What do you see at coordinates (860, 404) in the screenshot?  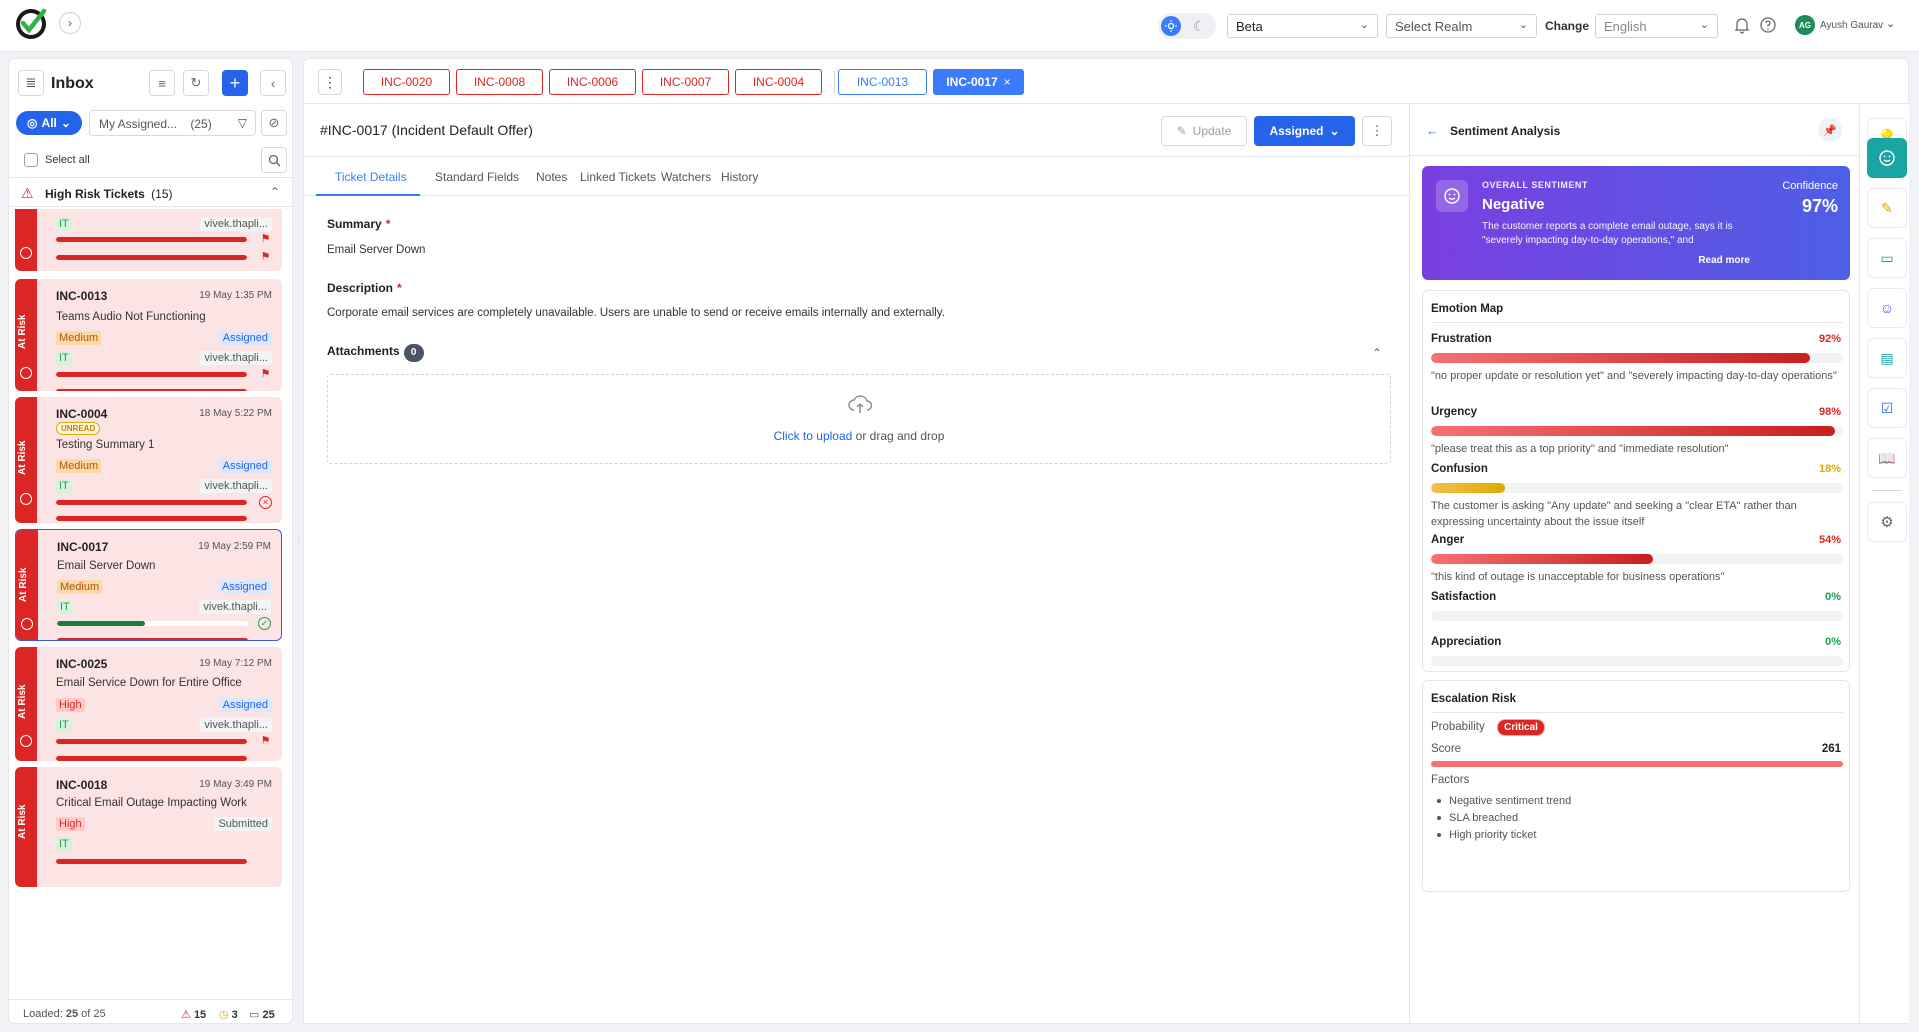 I see `cloud-upload-icon` at bounding box center [860, 404].